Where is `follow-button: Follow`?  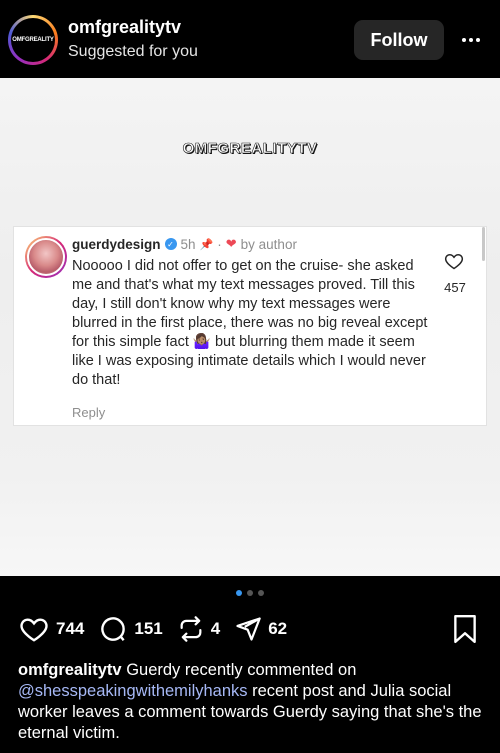 follow-button: Follow is located at coordinates (399, 40).